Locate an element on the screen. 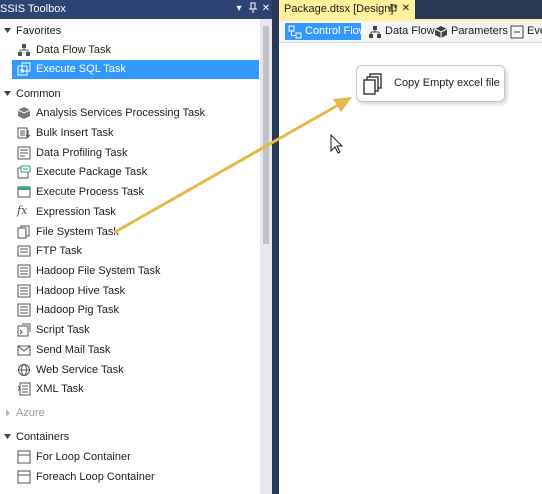 The height and width of the screenshot is (494, 542). toolbox-item-expression-task: fx Expression Task is located at coordinates (135, 212).